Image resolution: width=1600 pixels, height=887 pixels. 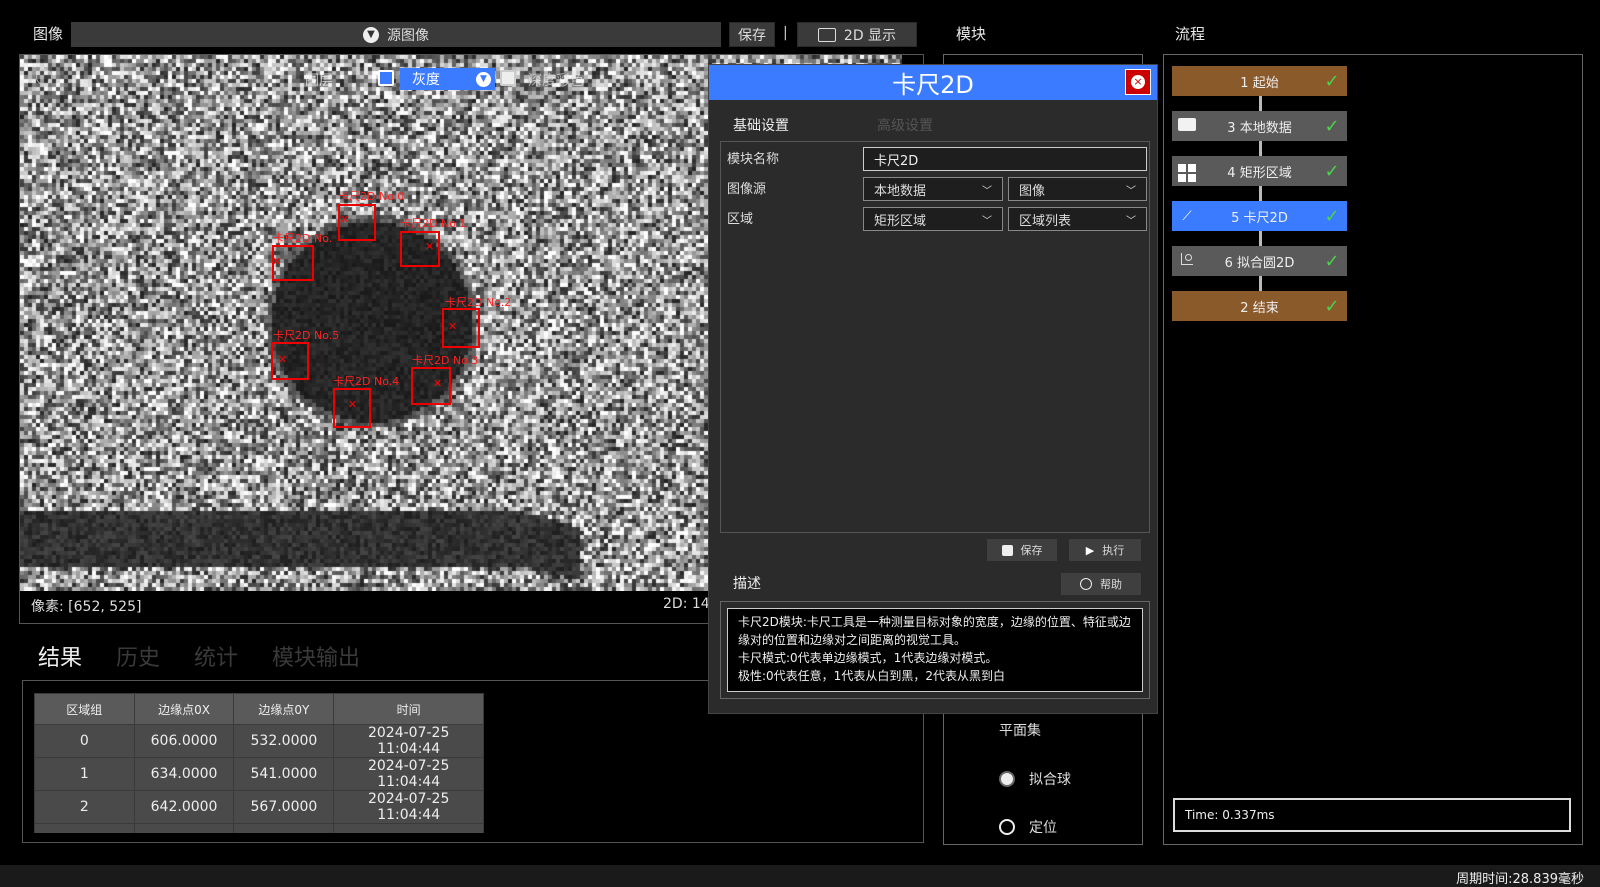 What do you see at coordinates (800, 876) in the screenshot?
I see `status-bar: 周期时间:28.839毫秒` at bounding box center [800, 876].